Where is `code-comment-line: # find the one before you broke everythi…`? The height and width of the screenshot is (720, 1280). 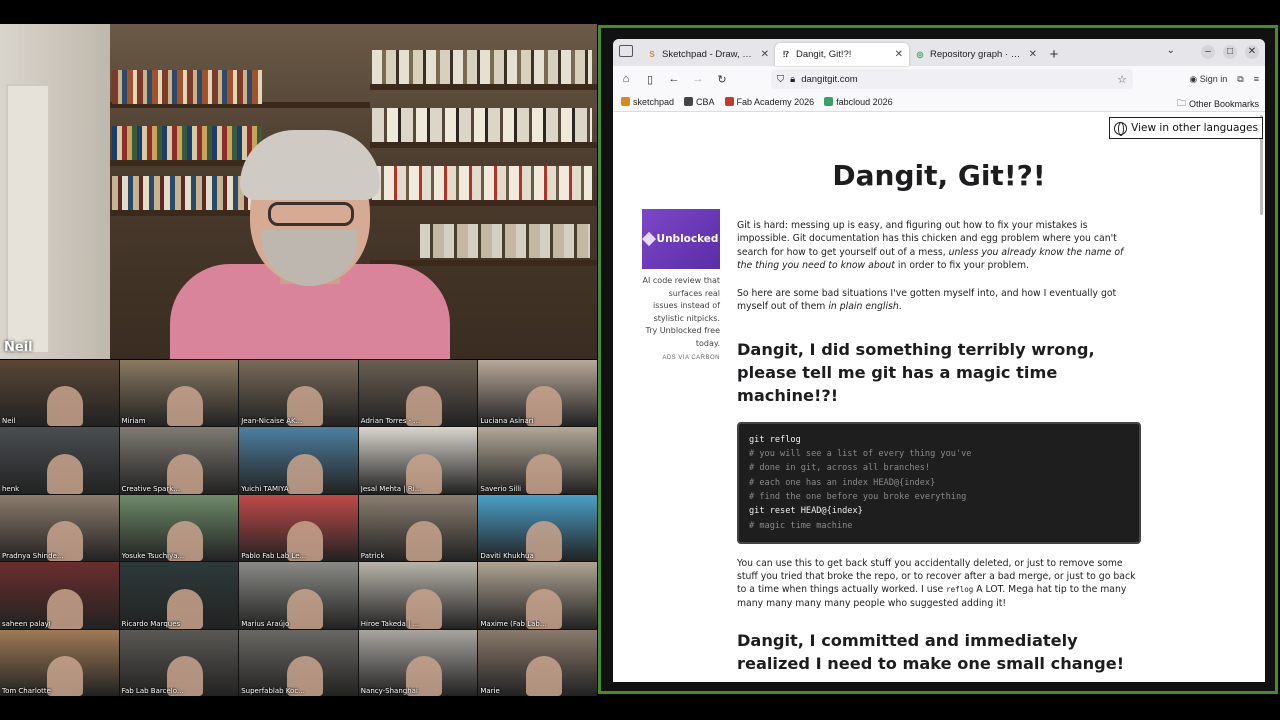
code-comment-line: # find the one before you broke everythi… is located at coordinates (858, 496).